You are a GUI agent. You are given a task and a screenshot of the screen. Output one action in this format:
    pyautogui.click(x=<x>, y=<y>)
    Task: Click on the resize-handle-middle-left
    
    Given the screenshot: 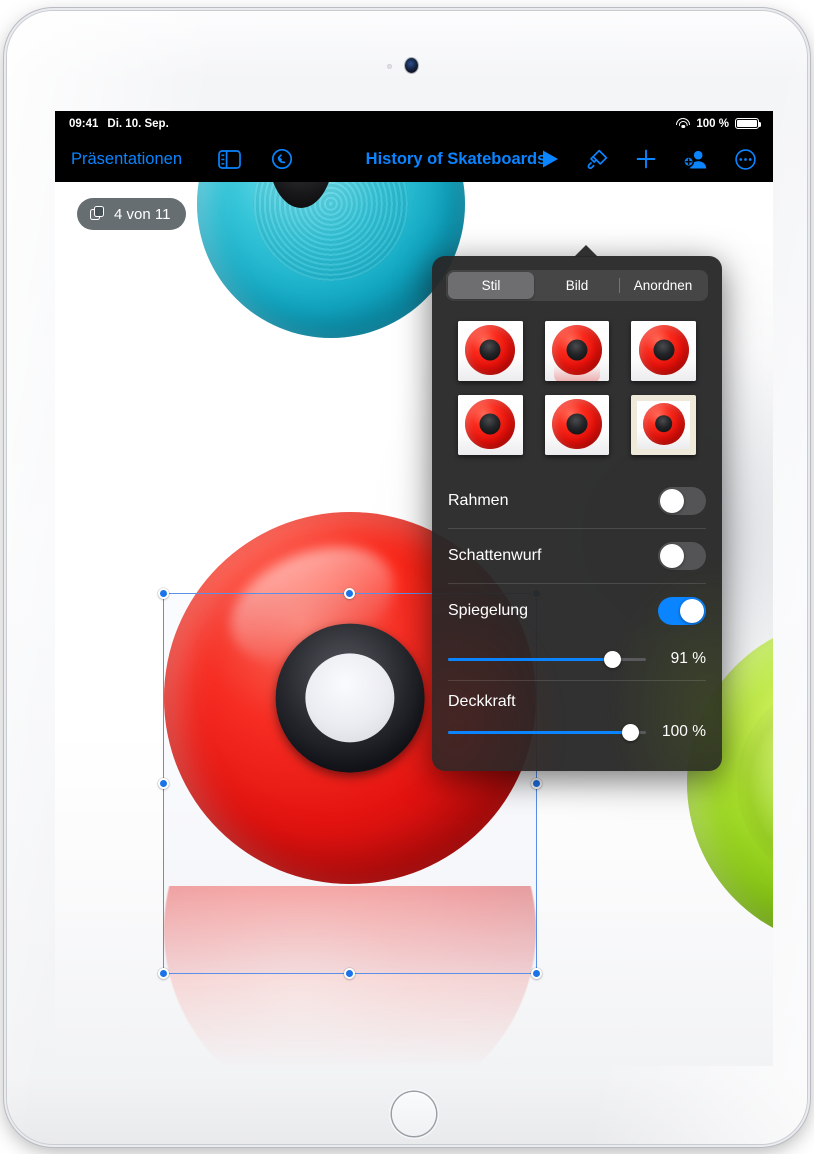 What is the action you would take?
    pyautogui.click(x=163, y=783)
    